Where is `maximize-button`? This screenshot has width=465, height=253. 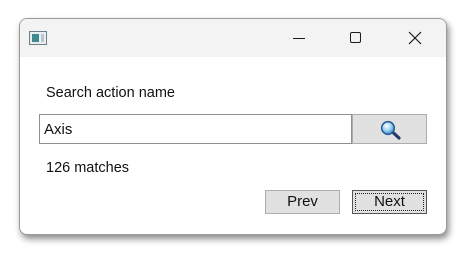 maximize-button is located at coordinates (356, 38).